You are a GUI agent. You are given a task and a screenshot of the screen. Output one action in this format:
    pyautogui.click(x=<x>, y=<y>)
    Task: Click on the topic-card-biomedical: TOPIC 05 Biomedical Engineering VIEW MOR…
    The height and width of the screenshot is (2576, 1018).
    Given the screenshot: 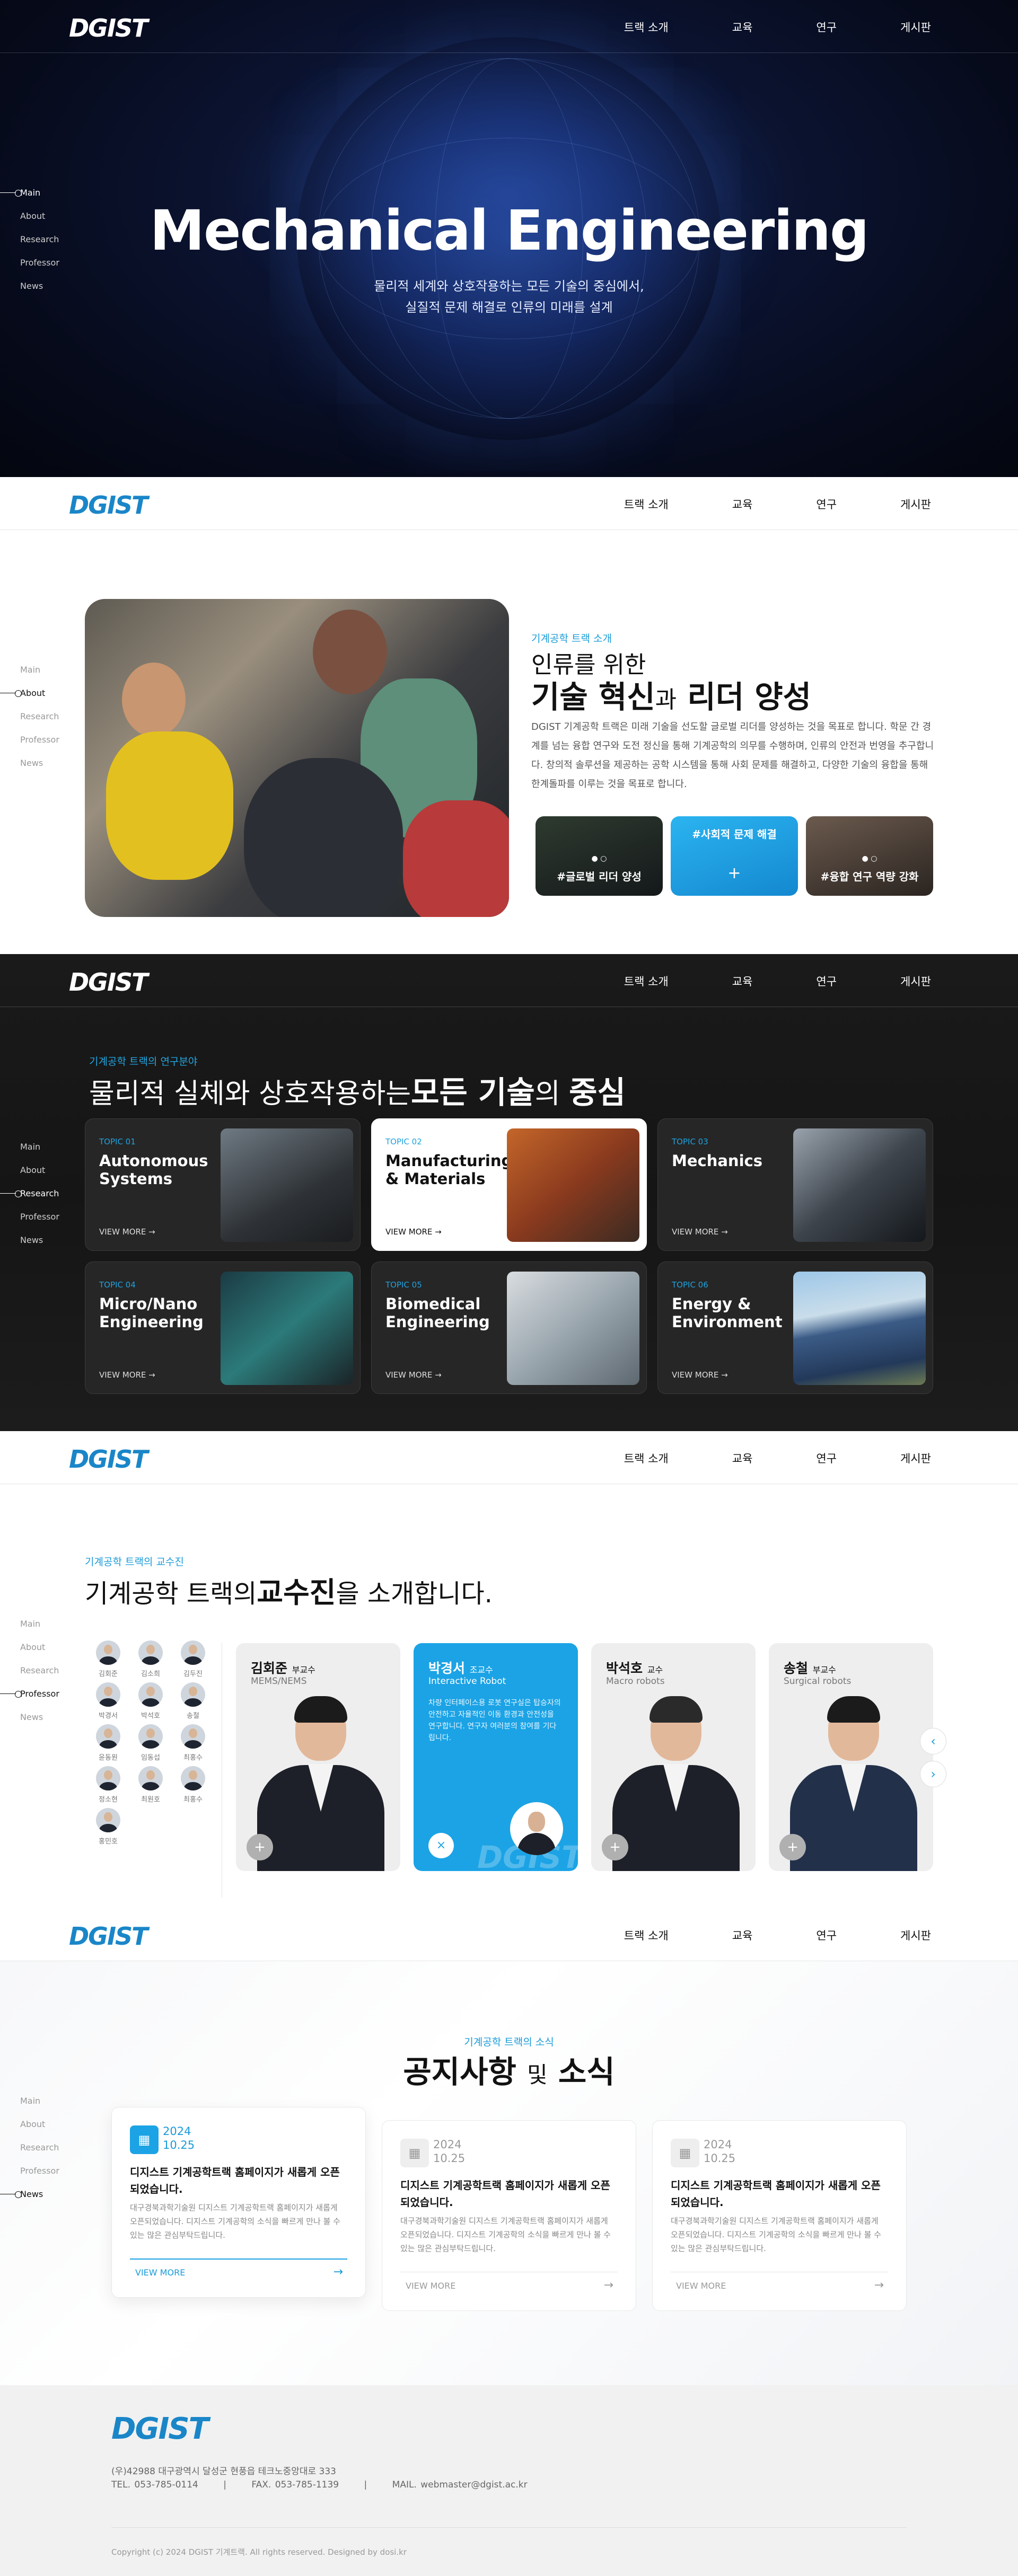 What is the action you would take?
    pyautogui.click(x=509, y=1327)
    